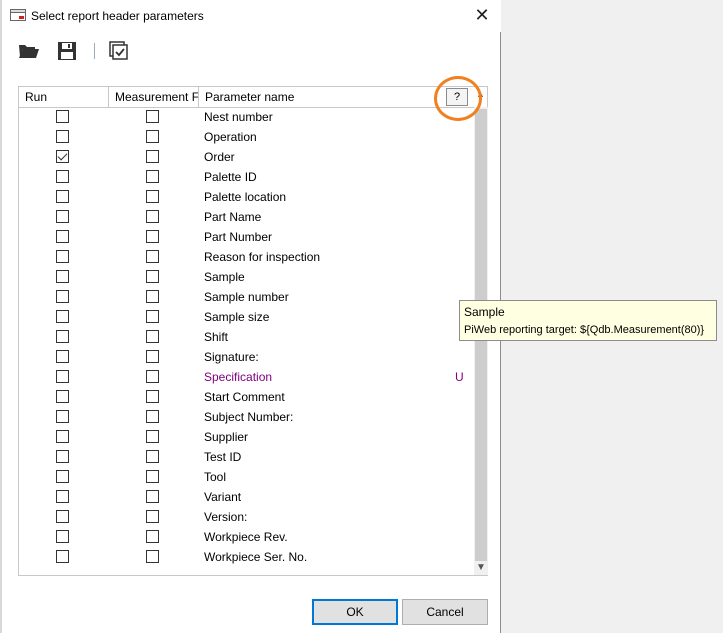 This screenshot has width=723, height=633. What do you see at coordinates (246, 557) in the screenshot?
I see `table-row: Workpiece Ser. No.` at bounding box center [246, 557].